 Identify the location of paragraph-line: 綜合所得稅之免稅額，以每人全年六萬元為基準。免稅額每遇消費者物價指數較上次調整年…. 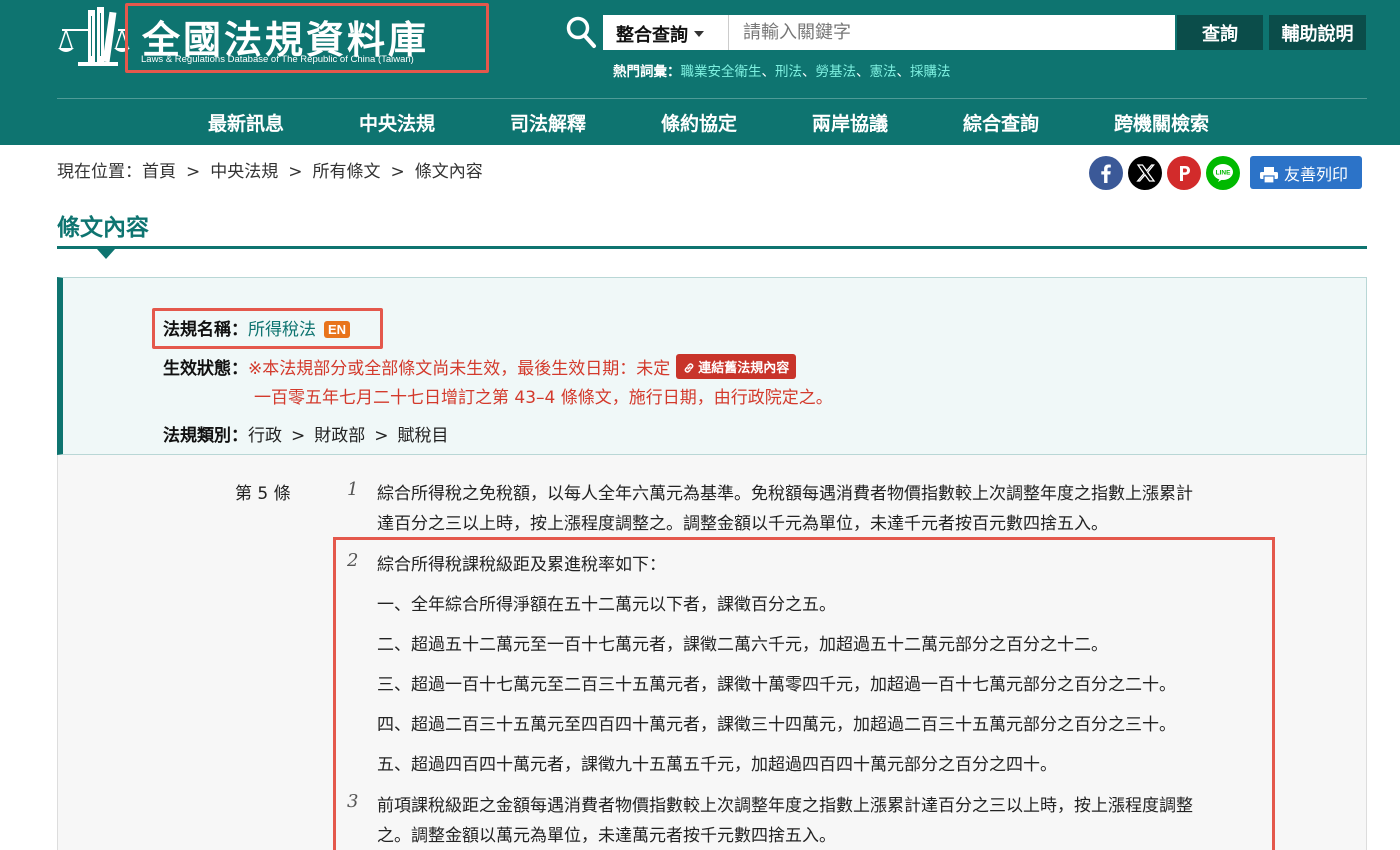
(785, 494).